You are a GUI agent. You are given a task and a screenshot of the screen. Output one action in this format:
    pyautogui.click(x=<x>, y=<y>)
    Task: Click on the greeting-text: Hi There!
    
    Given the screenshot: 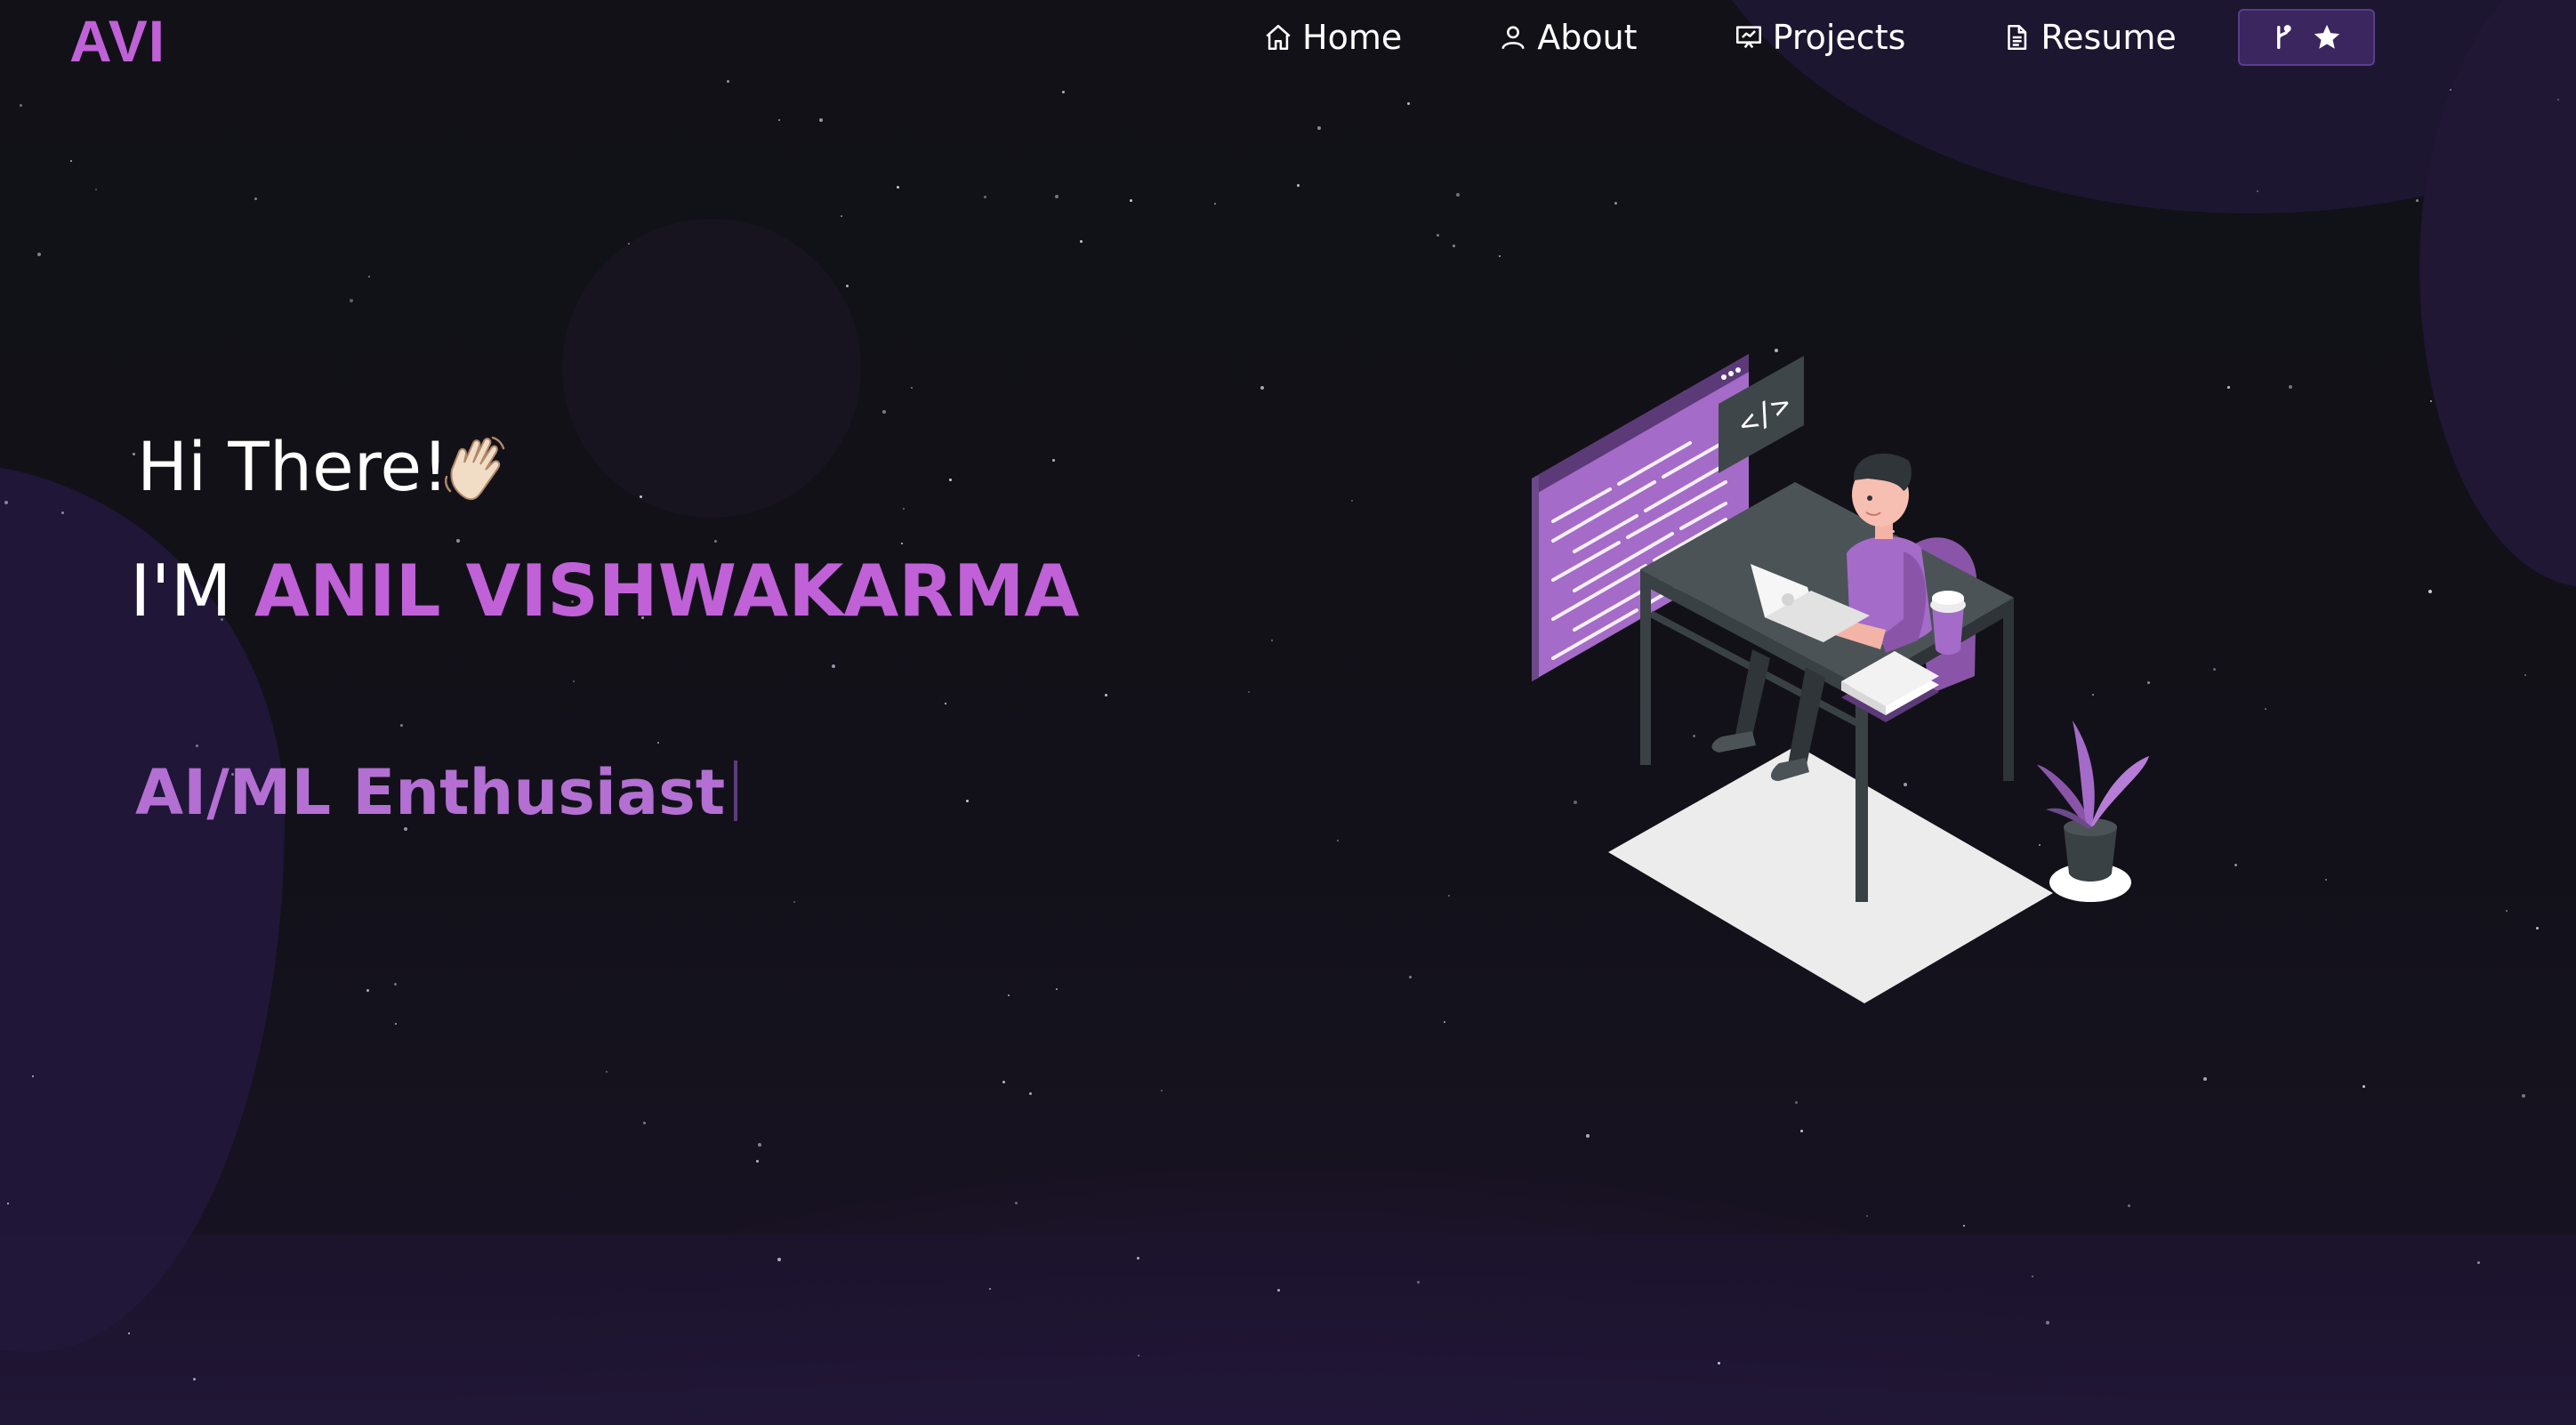 What is the action you would take?
    pyautogui.click(x=293, y=466)
    